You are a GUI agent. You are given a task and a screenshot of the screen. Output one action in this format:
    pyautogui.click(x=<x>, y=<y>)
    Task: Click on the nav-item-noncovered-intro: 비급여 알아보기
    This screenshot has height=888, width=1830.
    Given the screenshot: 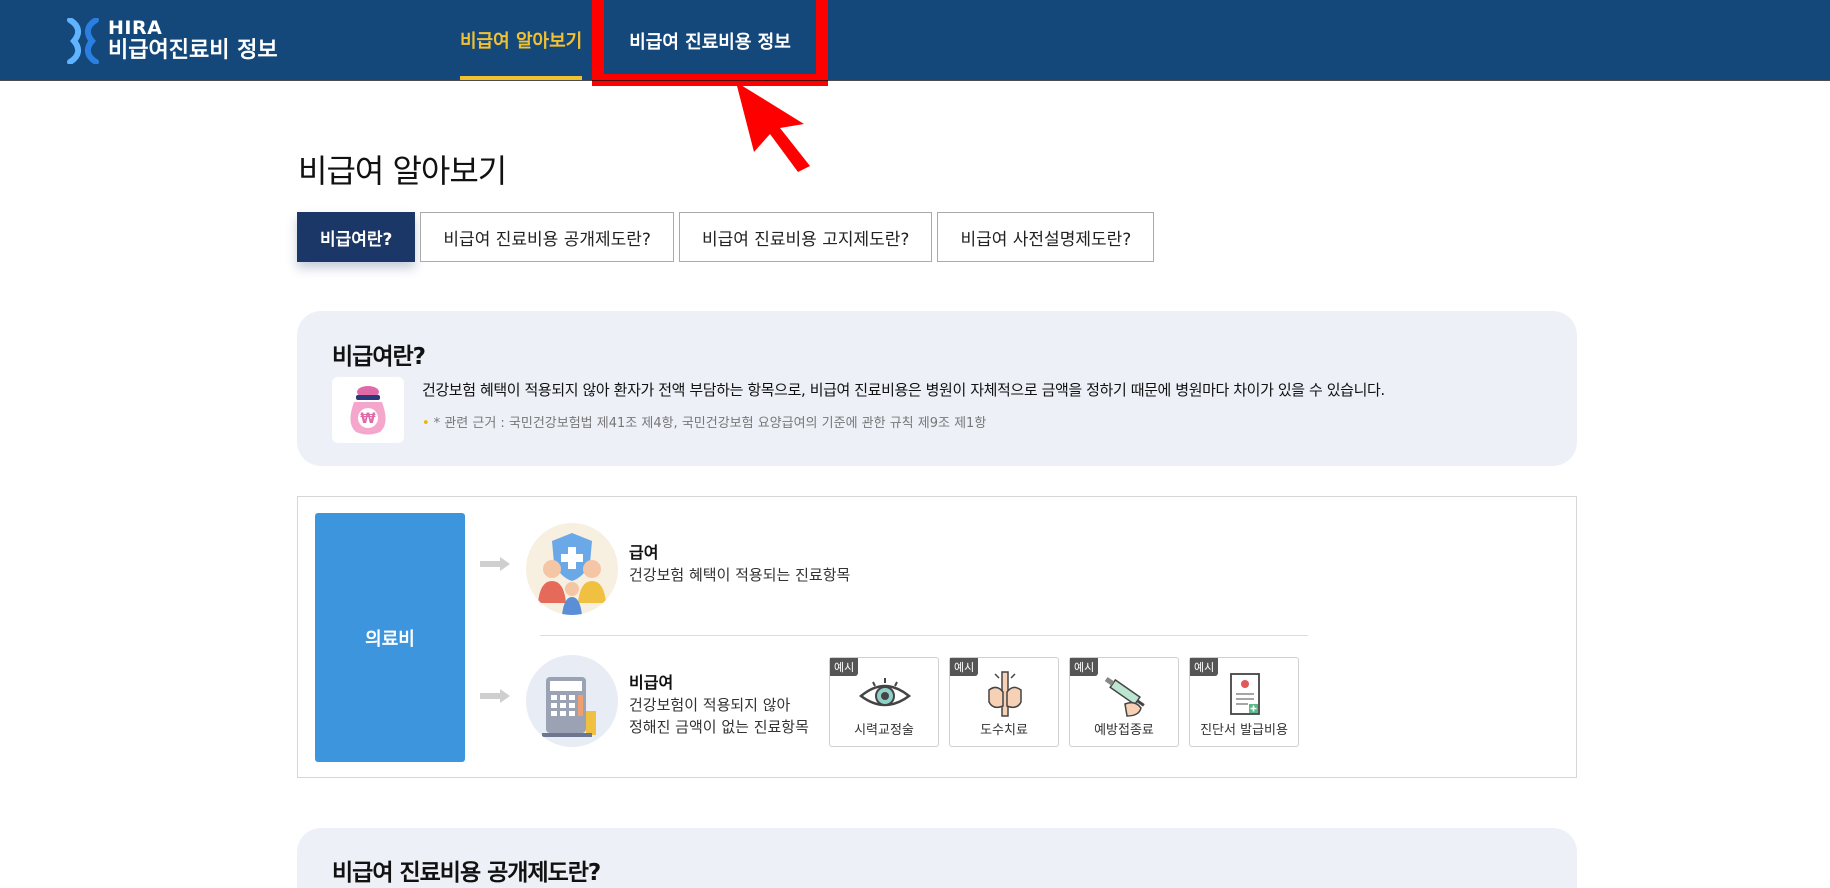 What is the action you would take?
    pyautogui.click(x=521, y=40)
    